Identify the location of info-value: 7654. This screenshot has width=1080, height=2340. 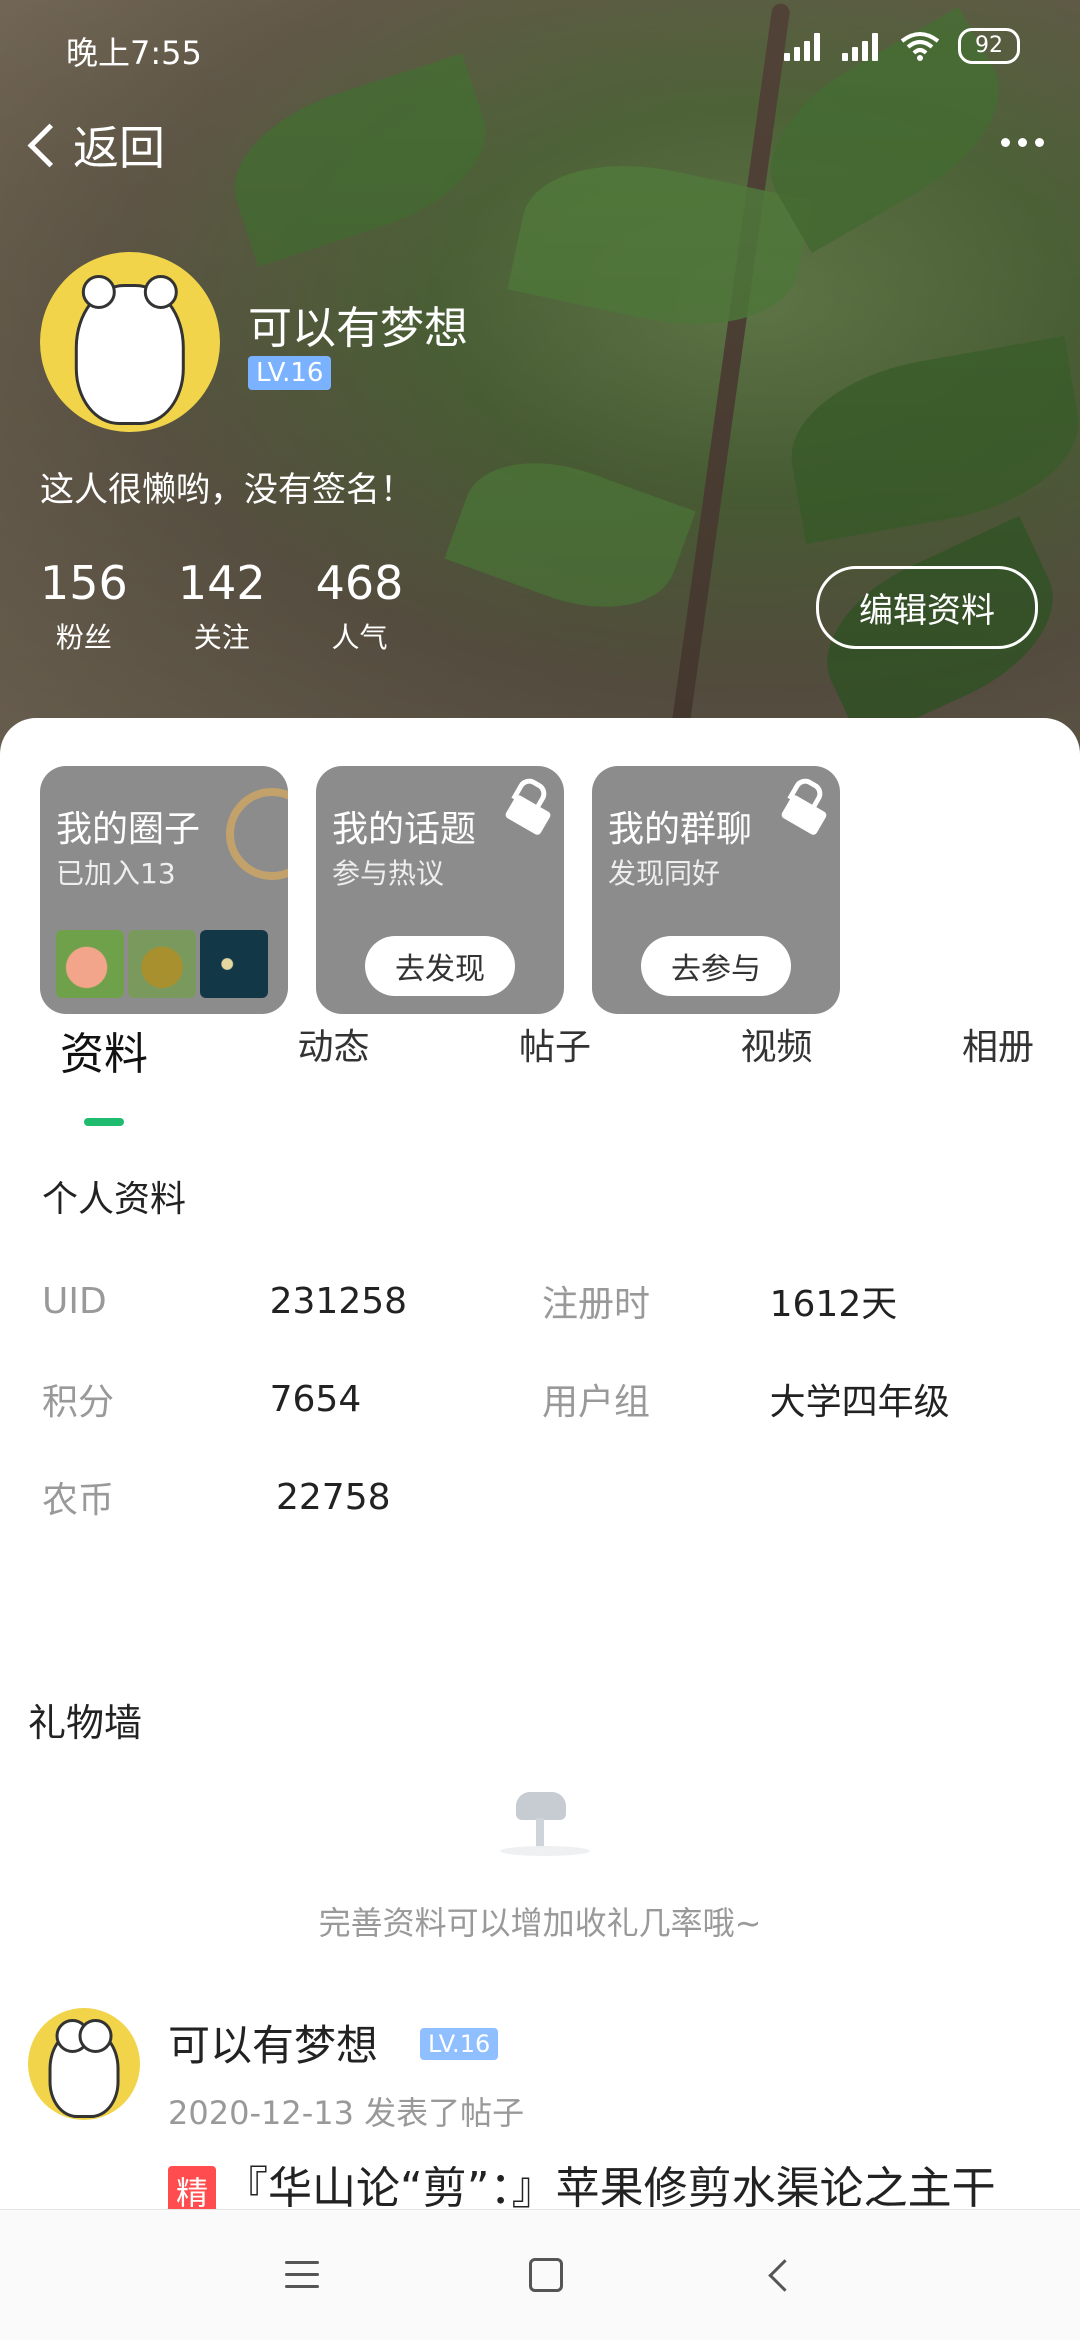
(315, 1399).